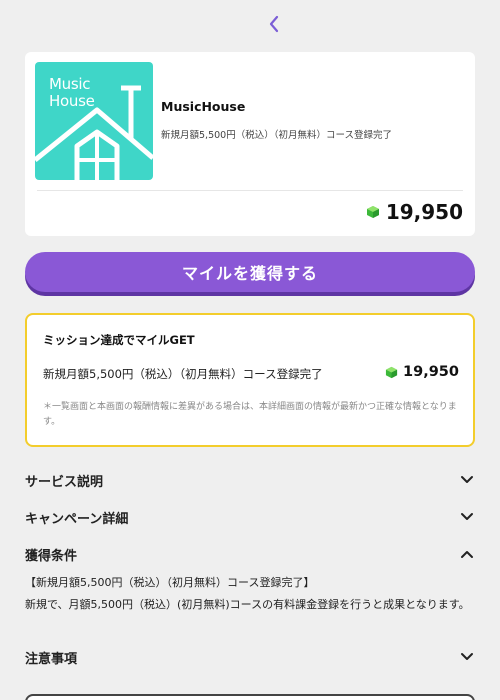 Image resolution: width=500 pixels, height=700 pixels. I want to click on section-campaign-details: キャンペーン詳細, so click(250, 517).